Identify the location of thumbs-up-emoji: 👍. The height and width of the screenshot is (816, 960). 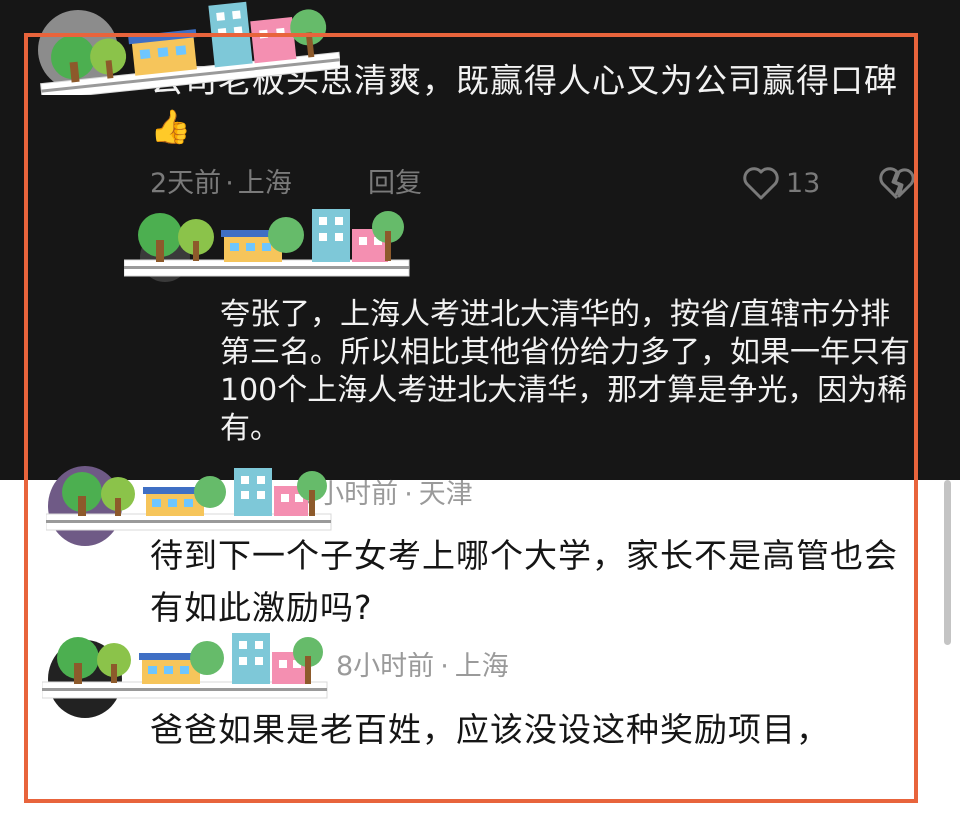
(171, 126).